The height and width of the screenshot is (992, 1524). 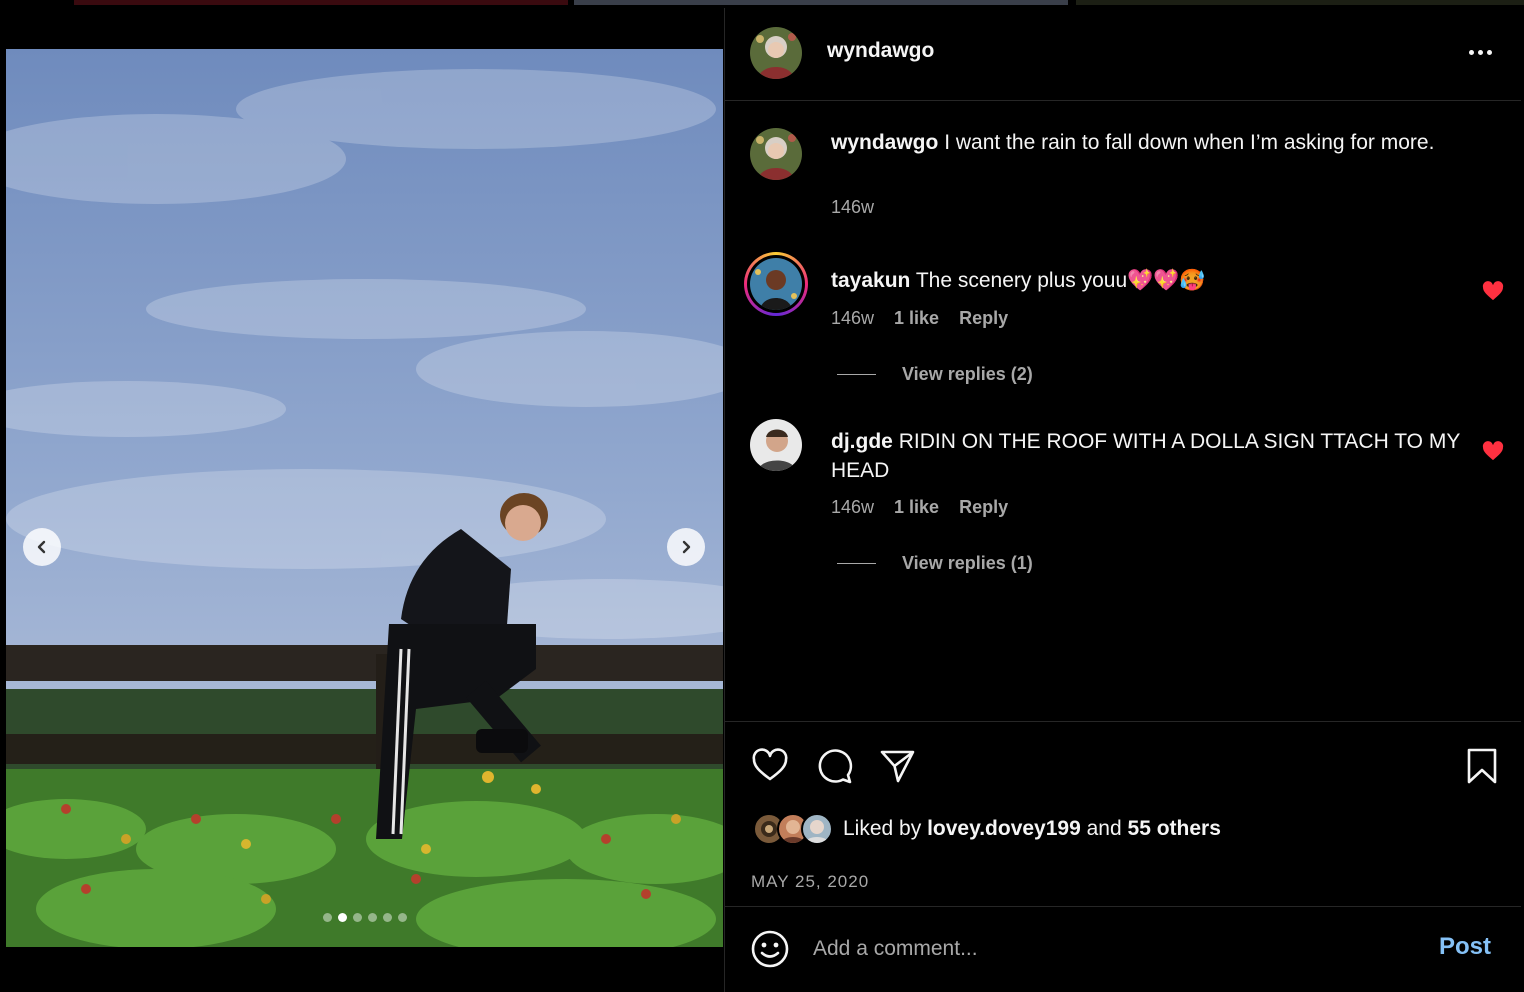 What do you see at coordinates (817, 829) in the screenshot?
I see `liker-avatar` at bounding box center [817, 829].